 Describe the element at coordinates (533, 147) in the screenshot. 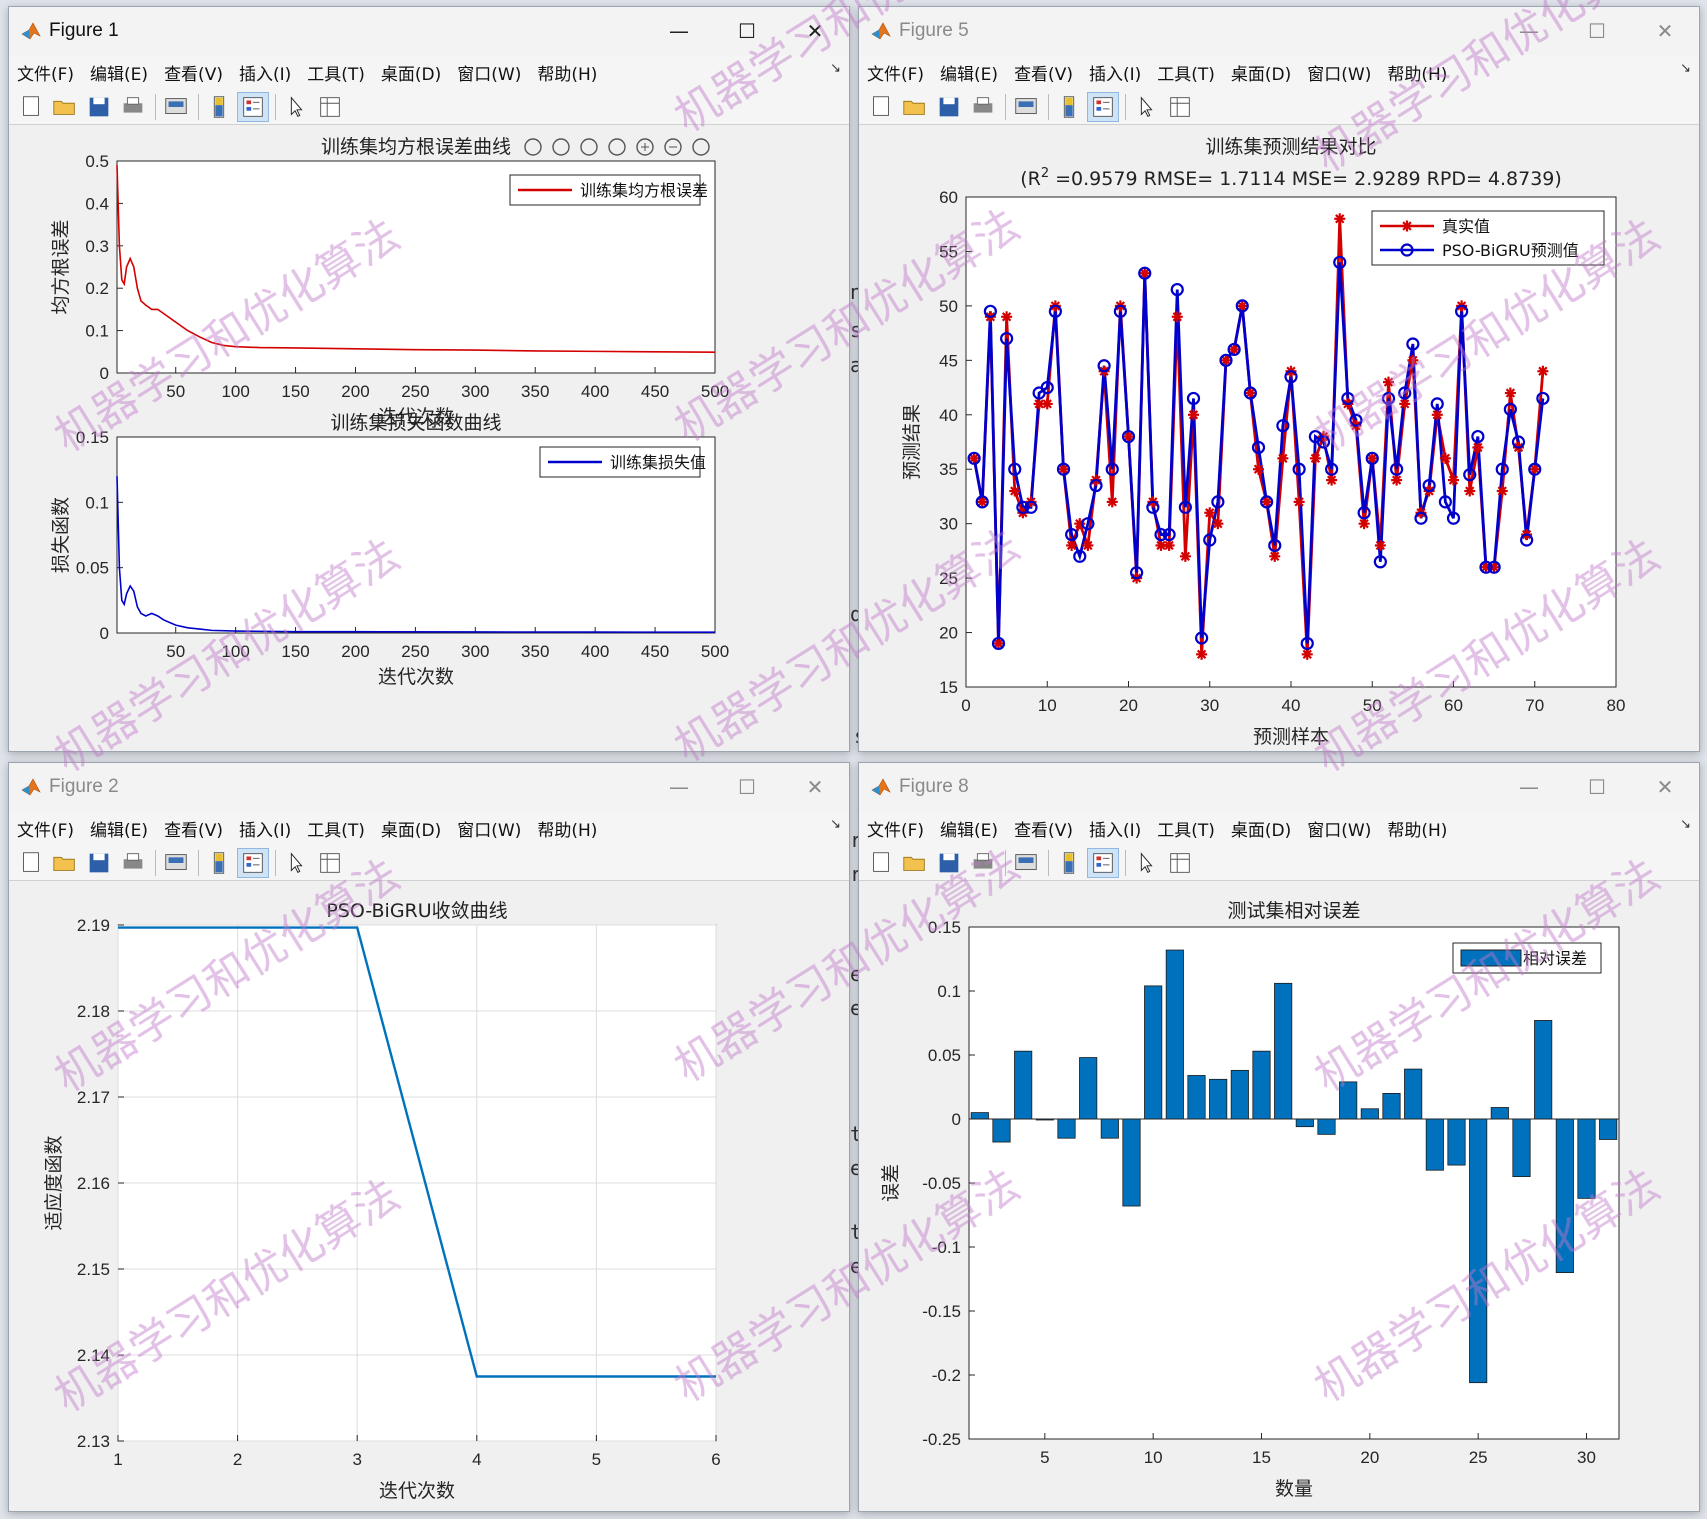

I see `brush-icon` at that location.